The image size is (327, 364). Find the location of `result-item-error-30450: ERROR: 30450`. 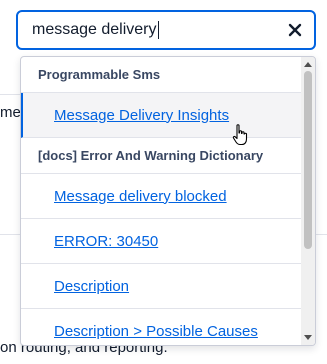

result-item-error-30450: ERROR: 30450 is located at coordinates (161, 241).